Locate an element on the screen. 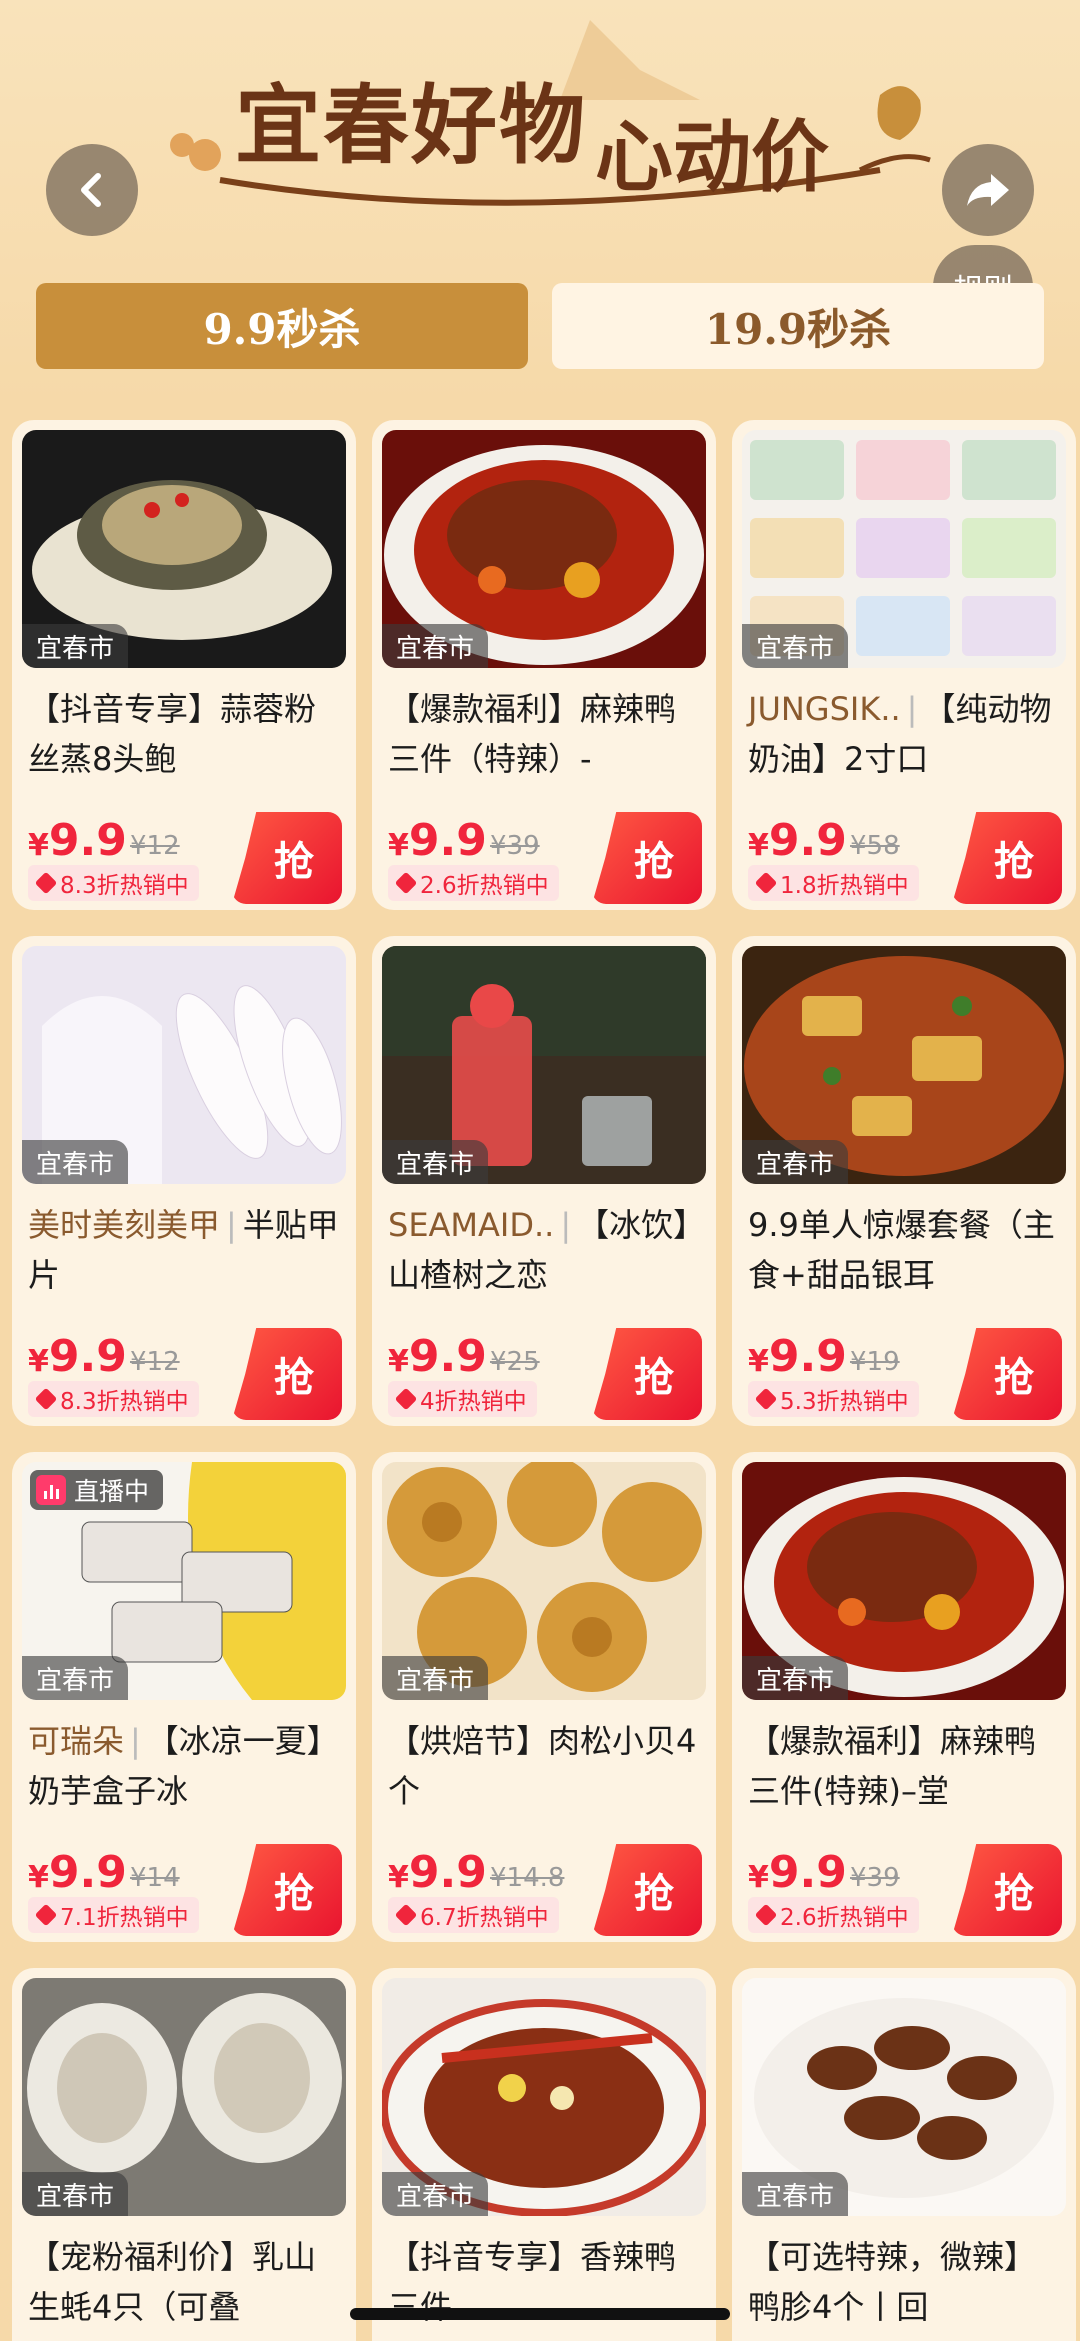 This screenshot has height=2341, width=1080. original-price: ¥14 is located at coordinates (155, 1878).